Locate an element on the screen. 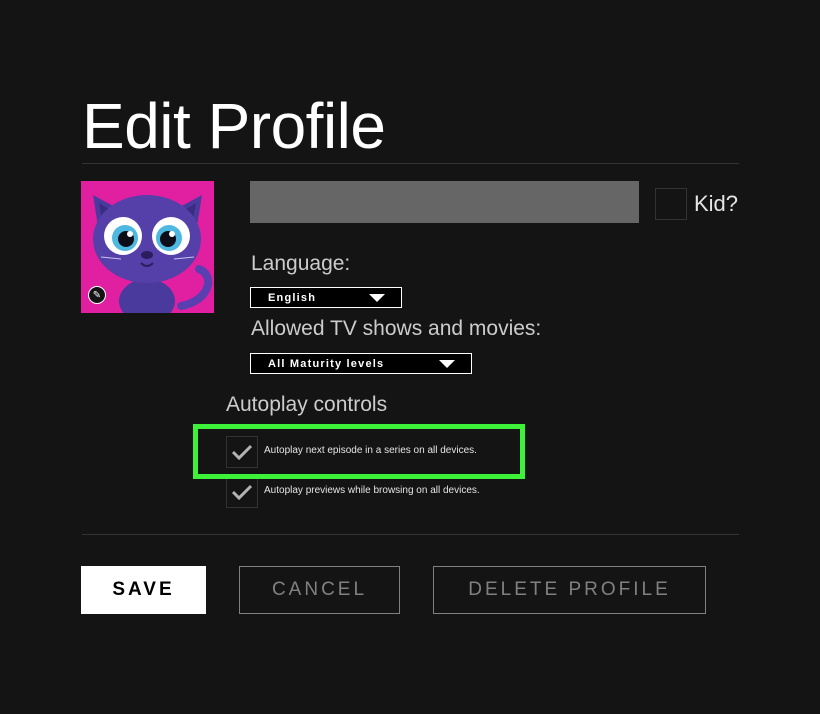 The height and width of the screenshot is (714, 820). autoplay-previews-checkbox is located at coordinates (242, 492).